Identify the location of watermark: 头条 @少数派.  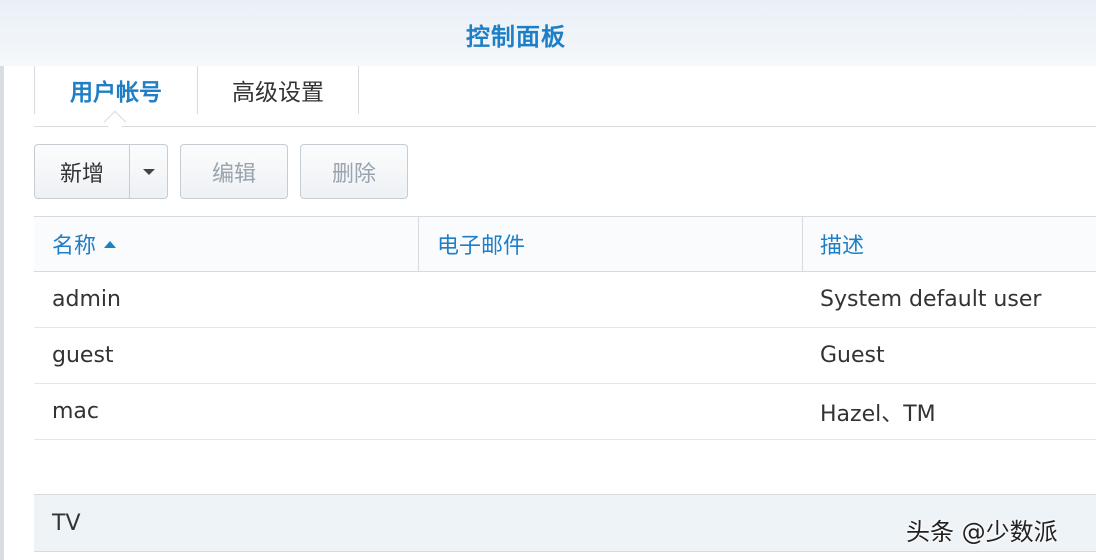
(982, 532).